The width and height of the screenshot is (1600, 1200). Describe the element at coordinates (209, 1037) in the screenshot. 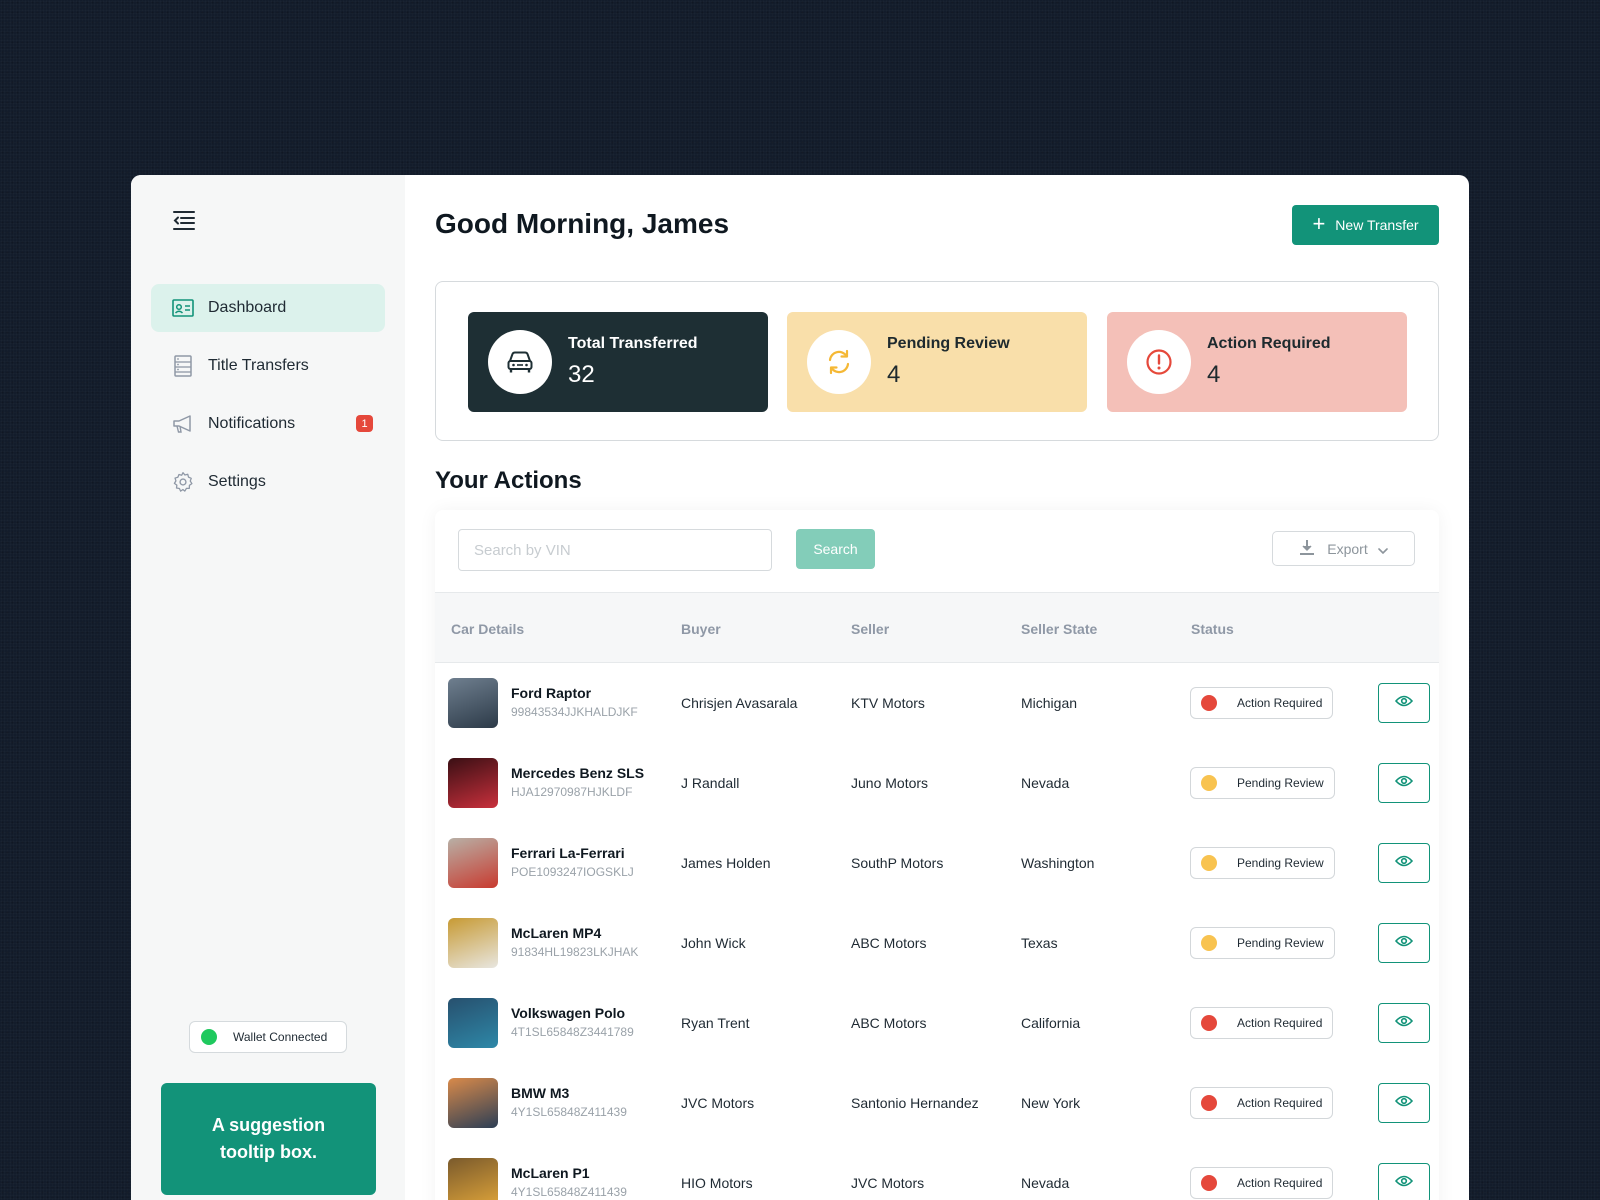

I see `wallet-connected-dot` at that location.